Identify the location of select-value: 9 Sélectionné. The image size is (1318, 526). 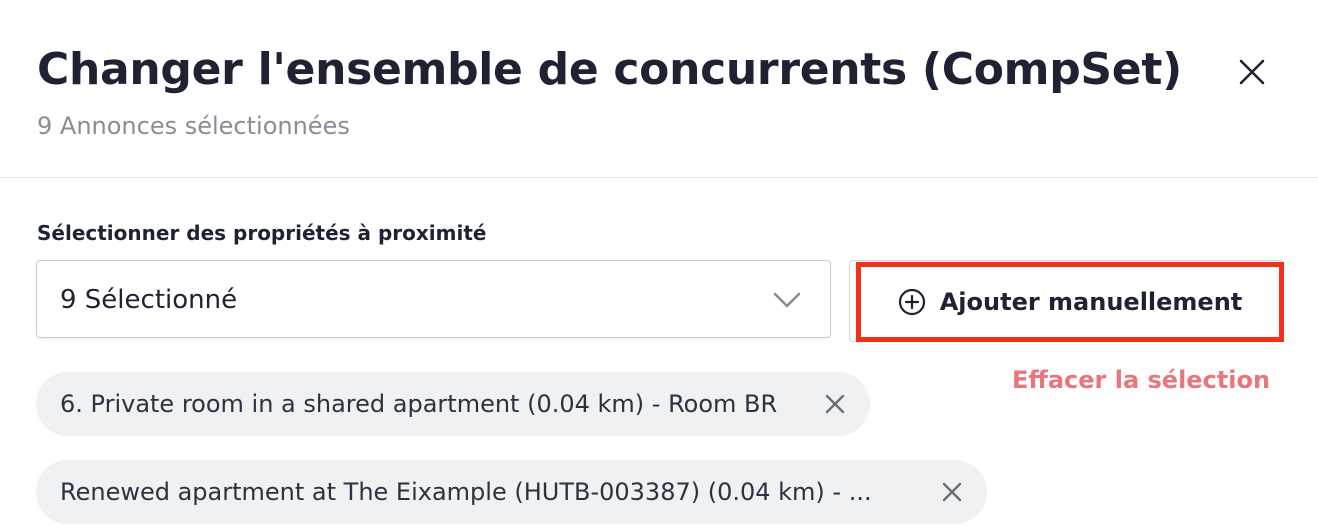
(149, 300).